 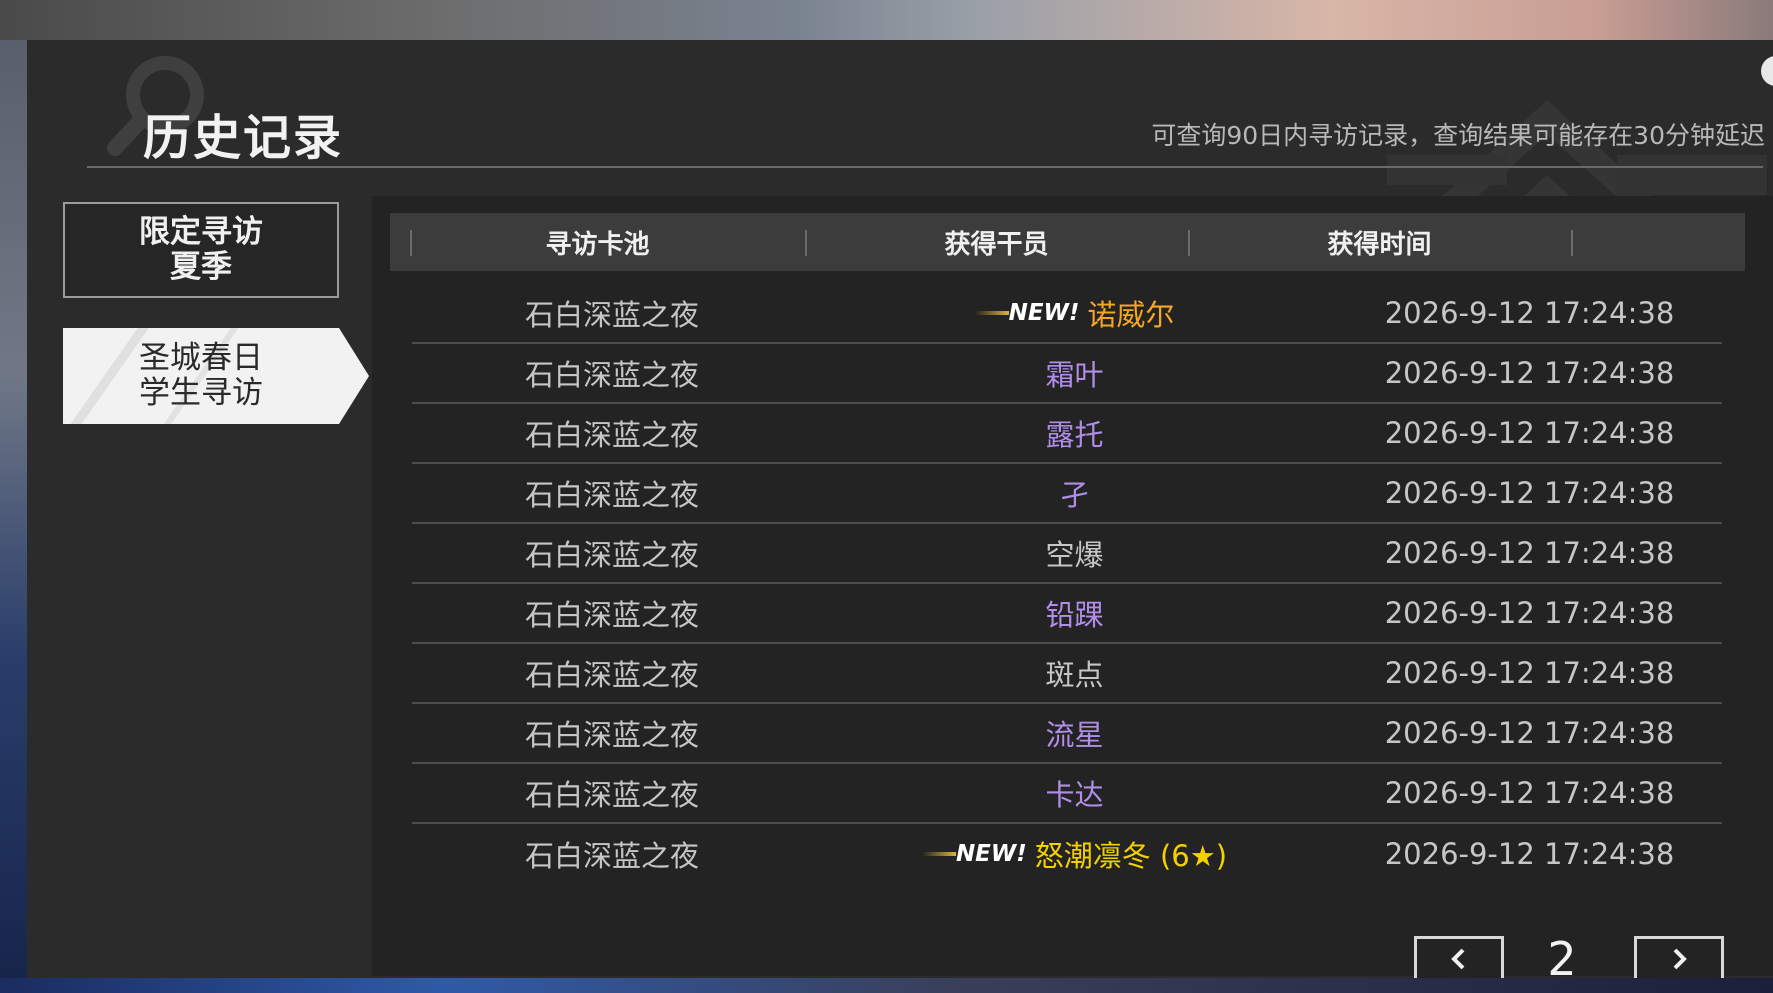 I want to click on table-row: 石白深蓝之夜 卡达 2026-9-12 17:24:38, so click(x=1067, y=794).